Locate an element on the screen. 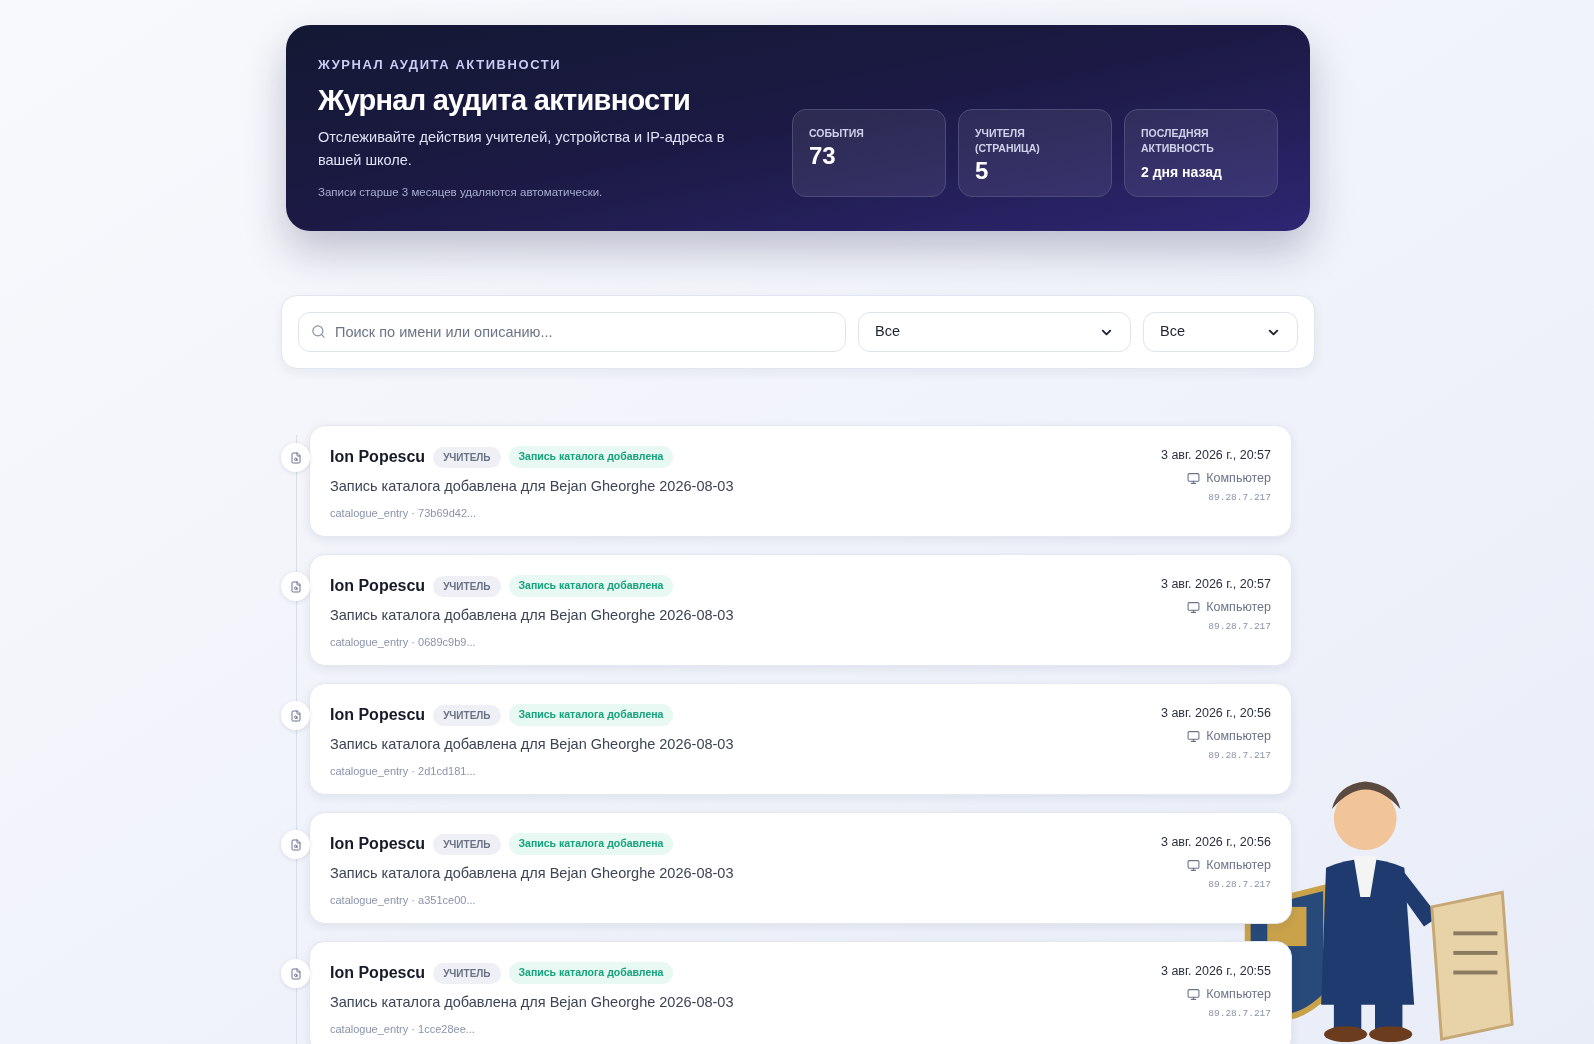 This screenshot has width=1594, height=1044. event-card: Ion Popescu УЧИТЕЛЬ Запись каталога добавлена Запись каталога добавлена для Bejan Gheorghe 2026-08-03 catalogue_entry · 0689c9b9... 3 авг. 2026 г., 20:57 Компьютер 89.28.7.217 is located at coordinates (800, 610).